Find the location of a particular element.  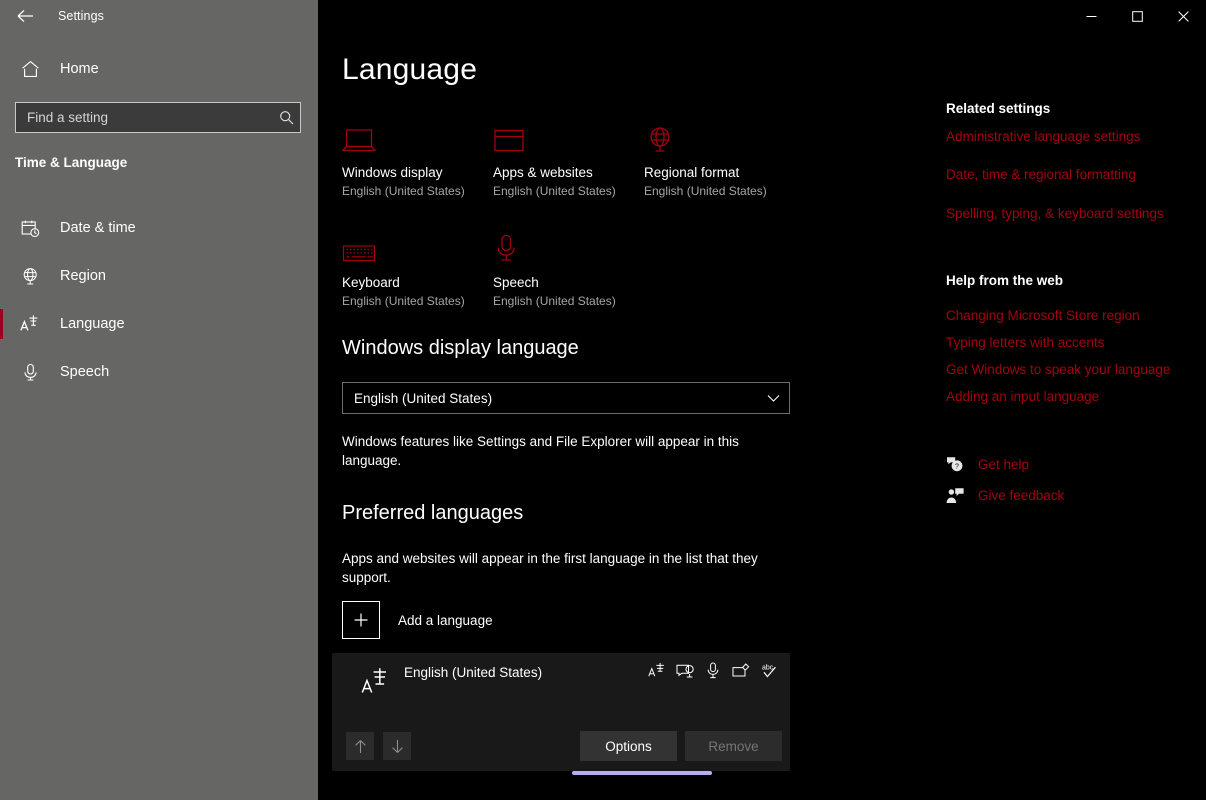

move-up-button is located at coordinates (360, 746).